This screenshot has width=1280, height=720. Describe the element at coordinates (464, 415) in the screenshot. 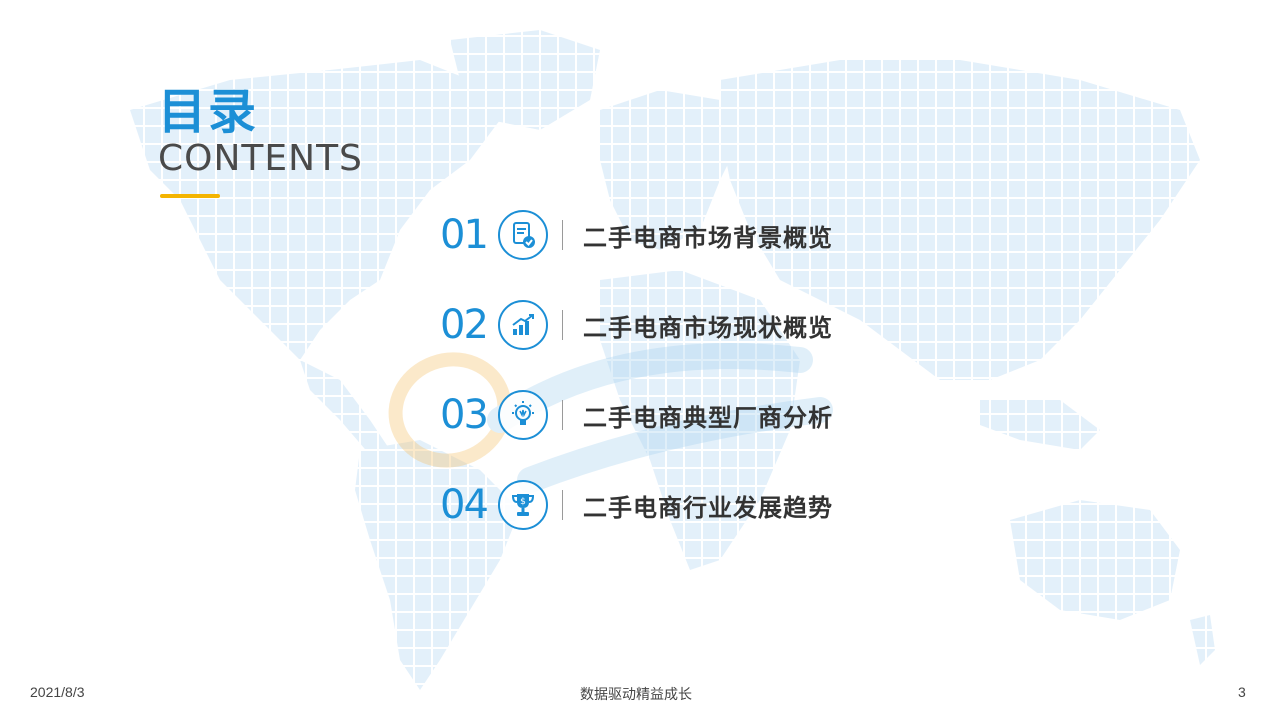

I see `toc-number: 03` at that location.